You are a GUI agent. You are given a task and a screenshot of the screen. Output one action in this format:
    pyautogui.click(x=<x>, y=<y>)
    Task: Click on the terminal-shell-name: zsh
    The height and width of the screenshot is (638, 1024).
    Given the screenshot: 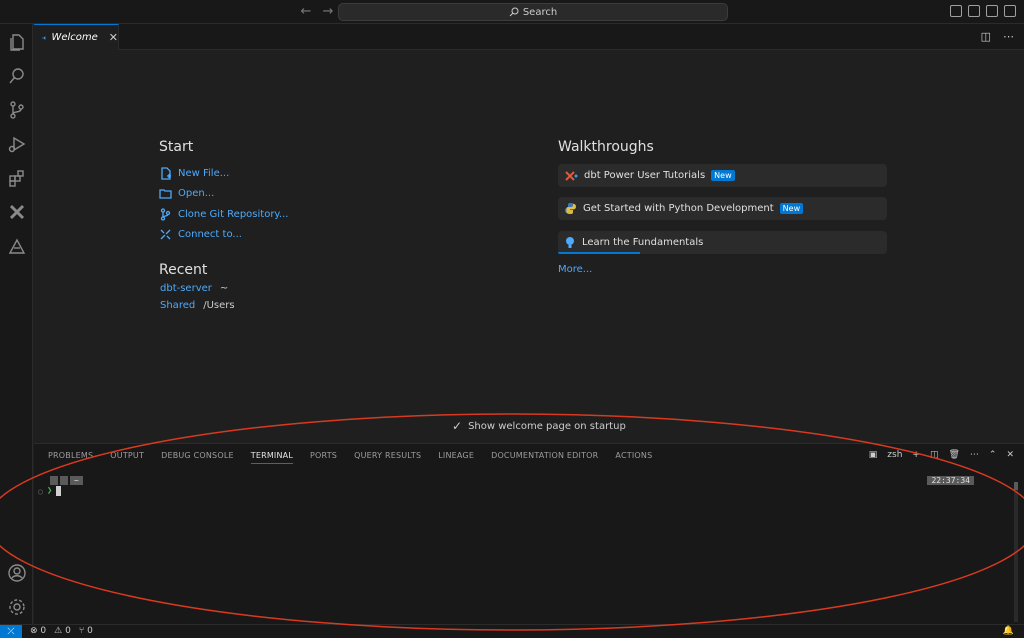 What is the action you would take?
    pyautogui.click(x=894, y=455)
    